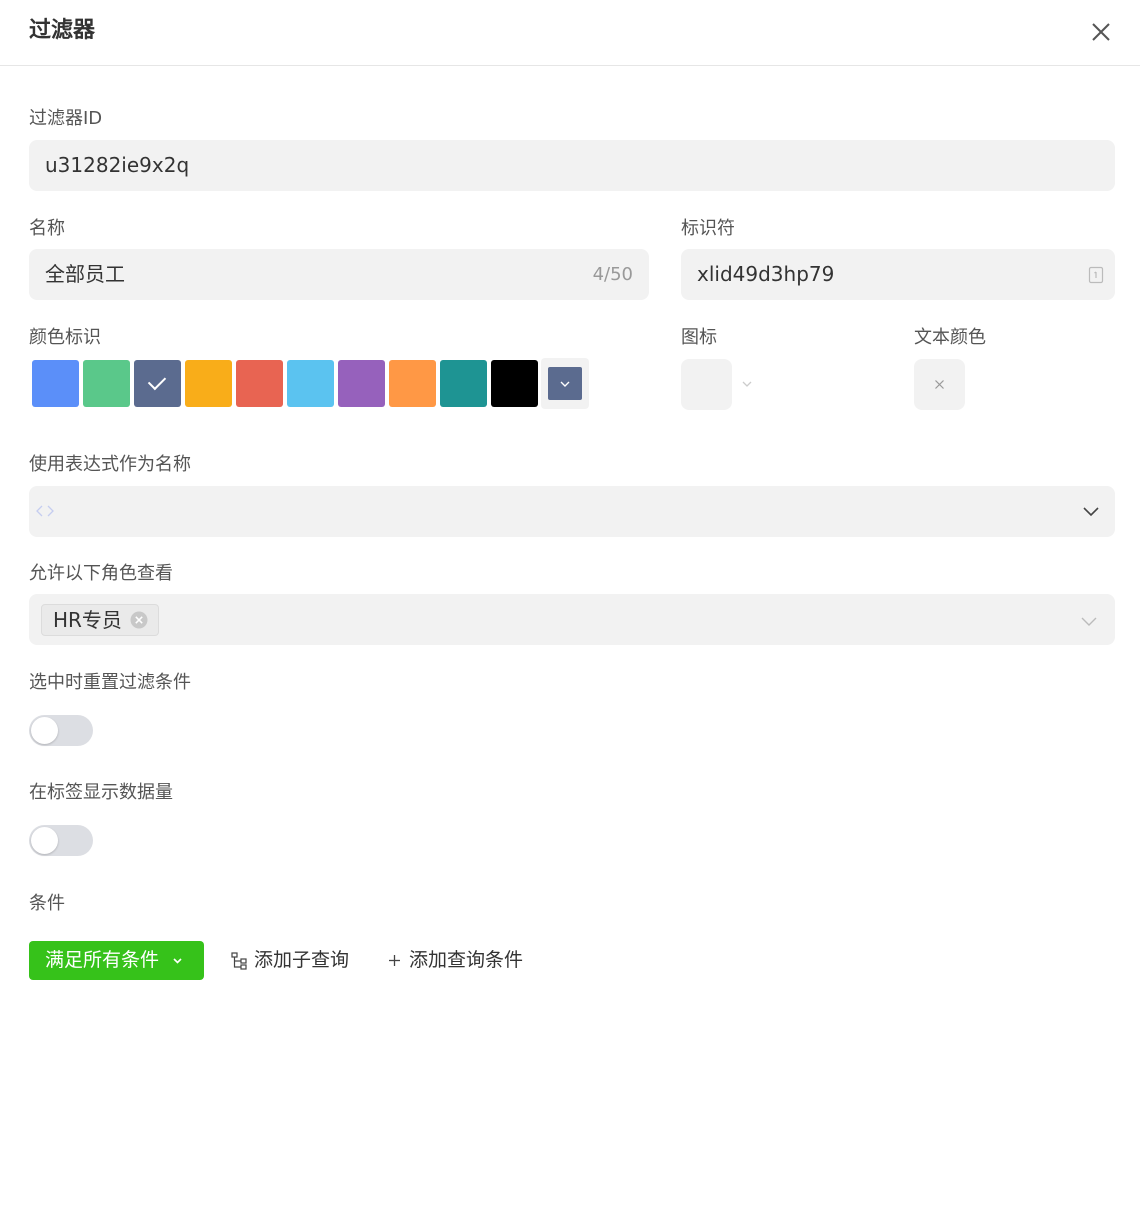  Describe the element at coordinates (950, 337) in the screenshot. I see `text-color-label: 文本颜色` at that location.